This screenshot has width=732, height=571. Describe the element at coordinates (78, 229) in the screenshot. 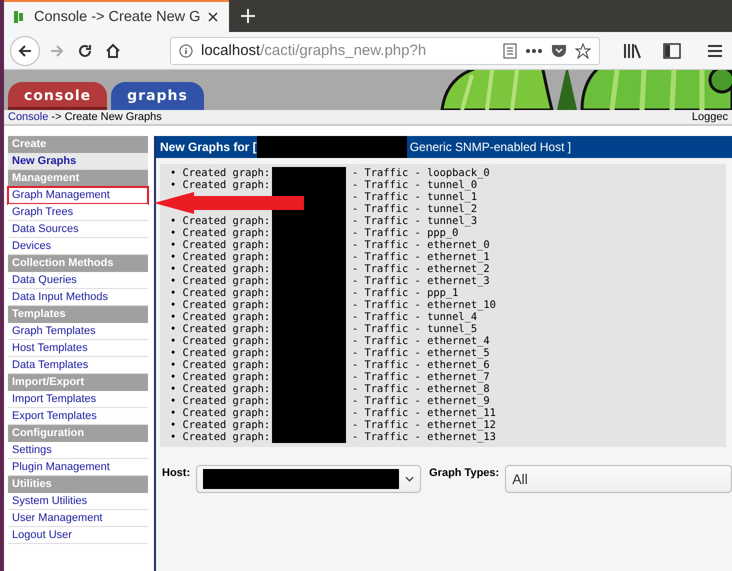

I see `menu-item: Data Sources` at that location.